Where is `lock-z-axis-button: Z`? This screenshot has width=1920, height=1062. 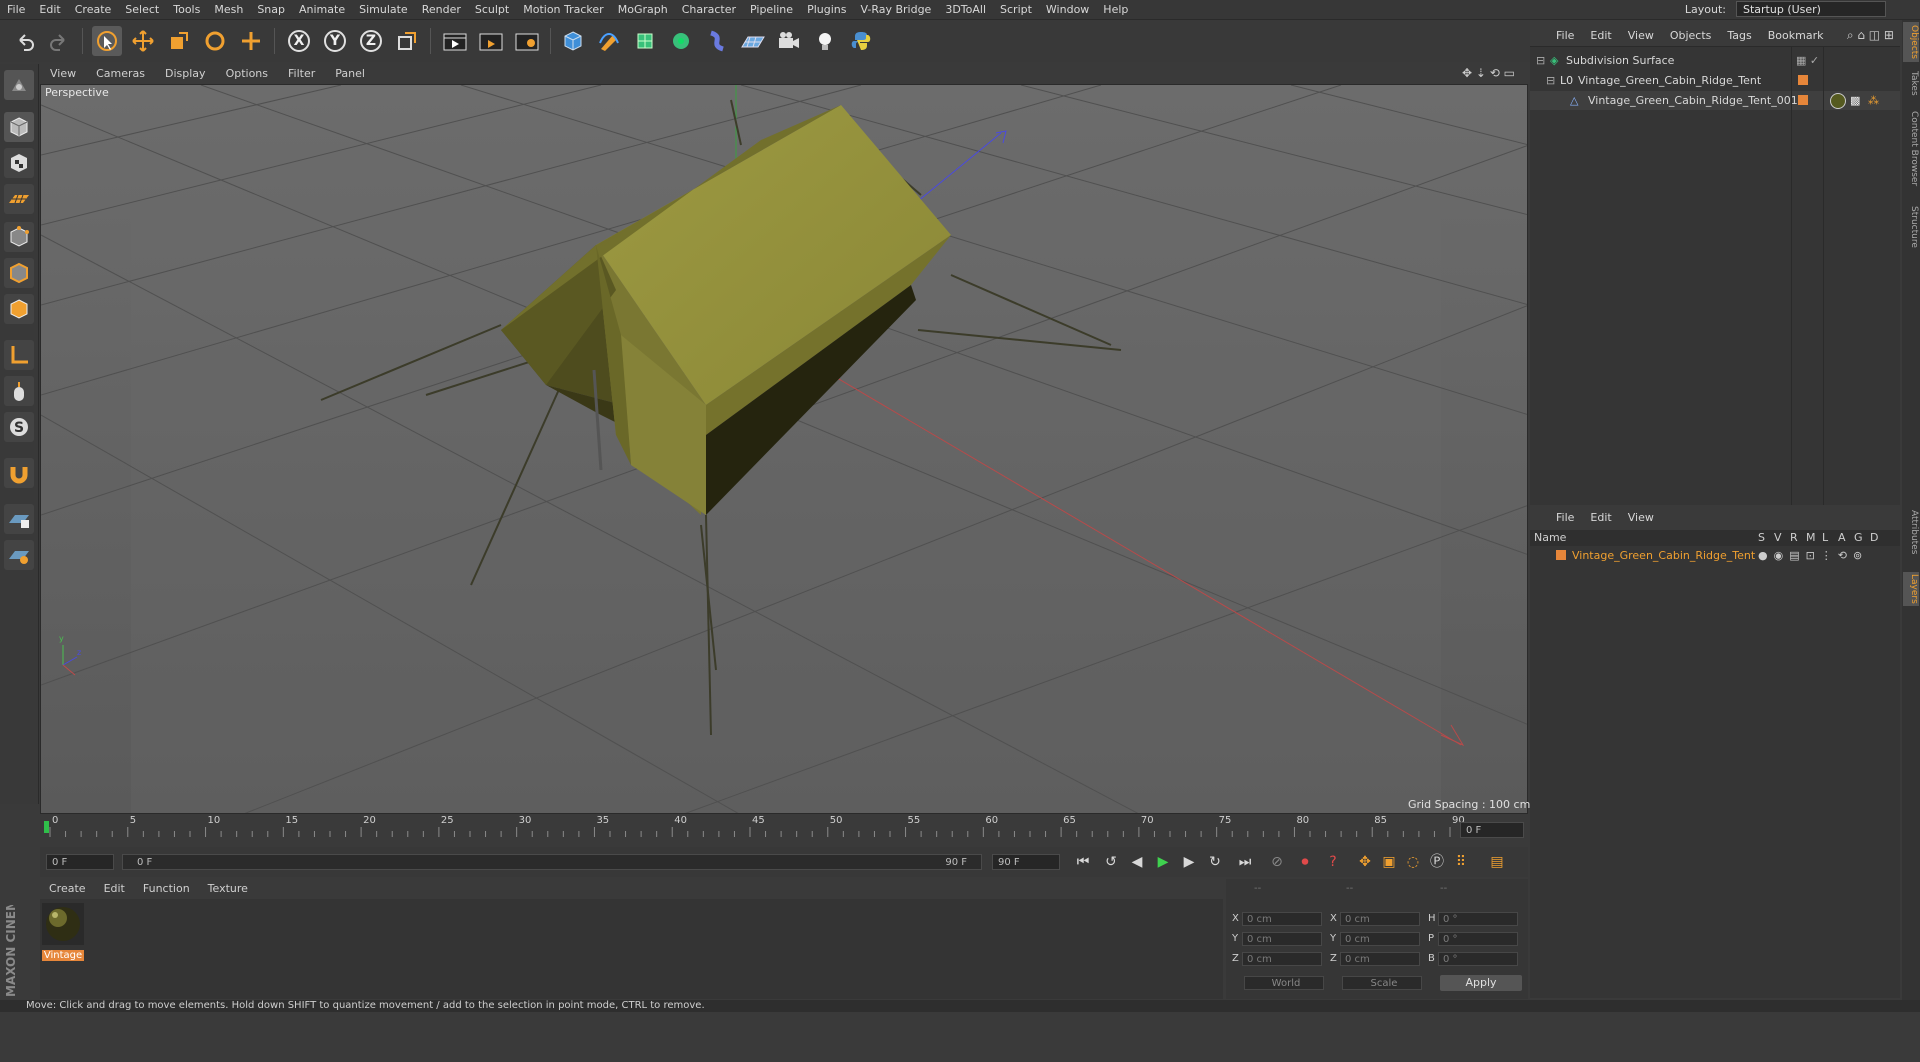
lock-z-axis-button: Z is located at coordinates (371, 41).